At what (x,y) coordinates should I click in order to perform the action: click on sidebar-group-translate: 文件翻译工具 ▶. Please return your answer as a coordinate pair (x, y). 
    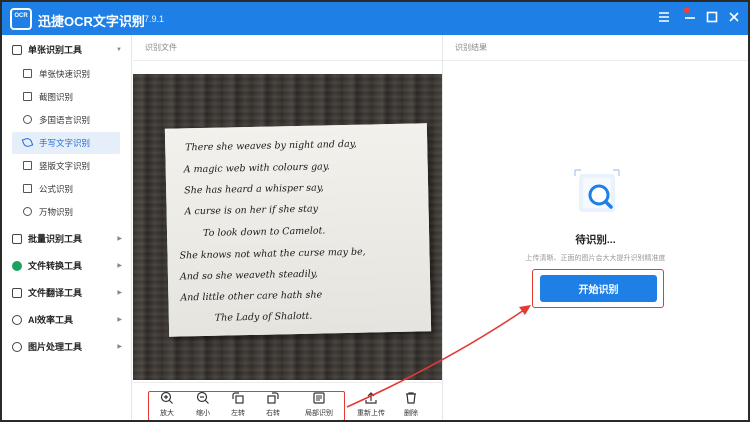
    Looking at the image, I should click on (67, 293).